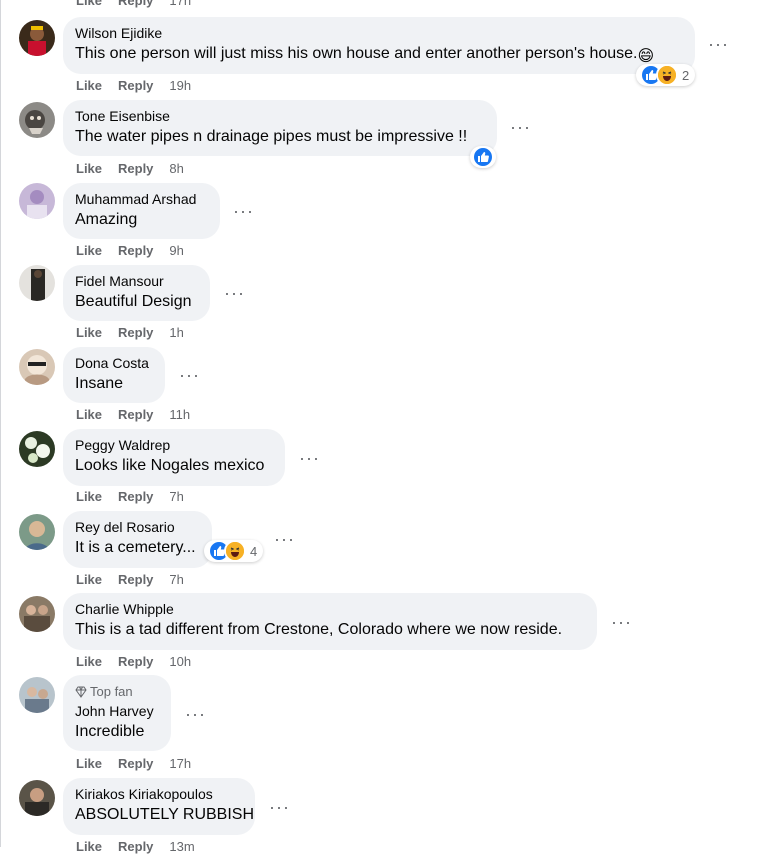 The height and width of the screenshot is (854, 758). What do you see at coordinates (254, 551) in the screenshot?
I see `reaction-count: 4` at bounding box center [254, 551].